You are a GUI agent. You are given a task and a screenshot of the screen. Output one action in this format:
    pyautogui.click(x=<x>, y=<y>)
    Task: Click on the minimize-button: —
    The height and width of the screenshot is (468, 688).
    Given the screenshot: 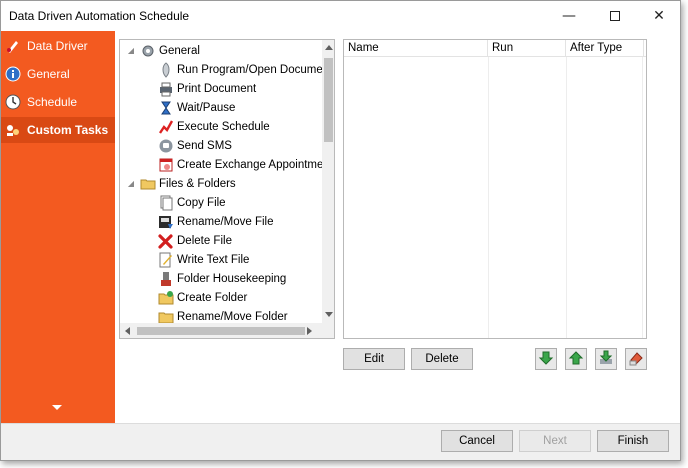 What is the action you would take?
    pyautogui.click(x=569, y=16)
    